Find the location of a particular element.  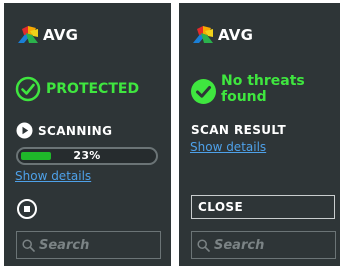

play-circle-icon is located at coordinates (24, 130).